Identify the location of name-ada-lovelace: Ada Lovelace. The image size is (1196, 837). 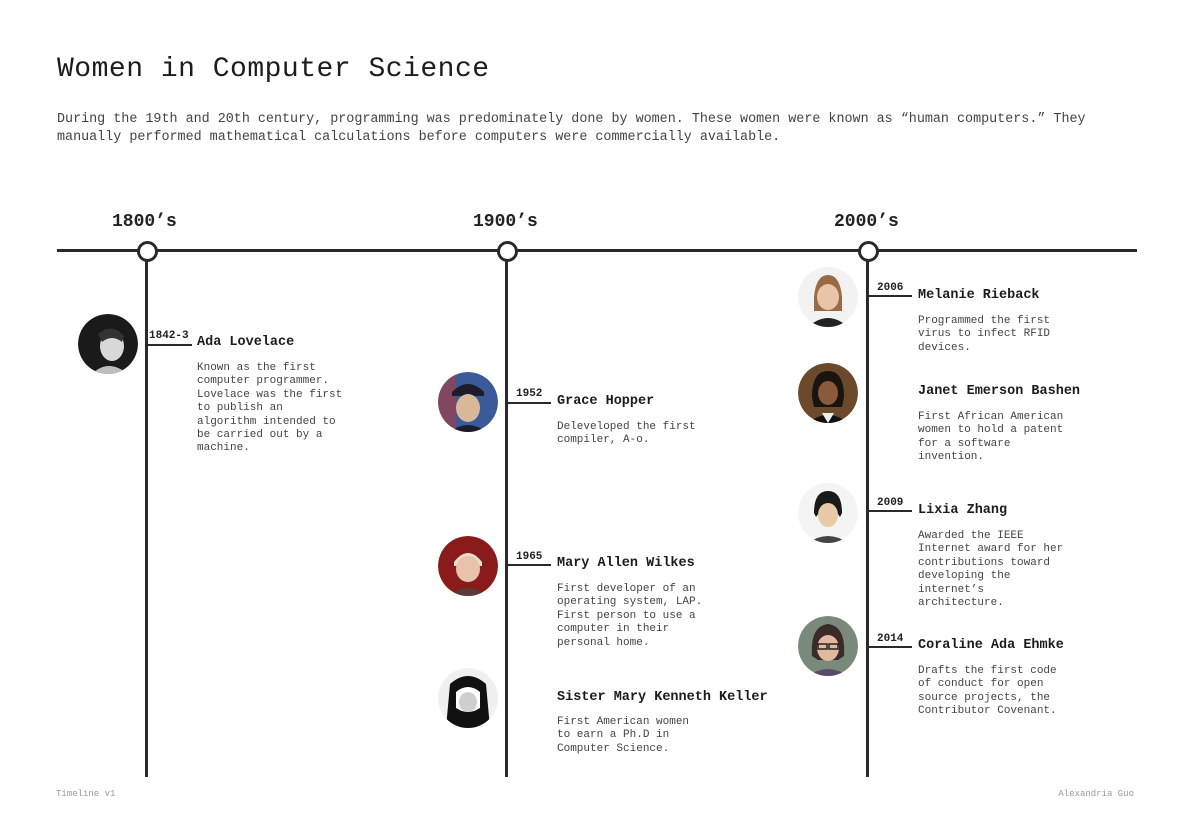
(246, 342).